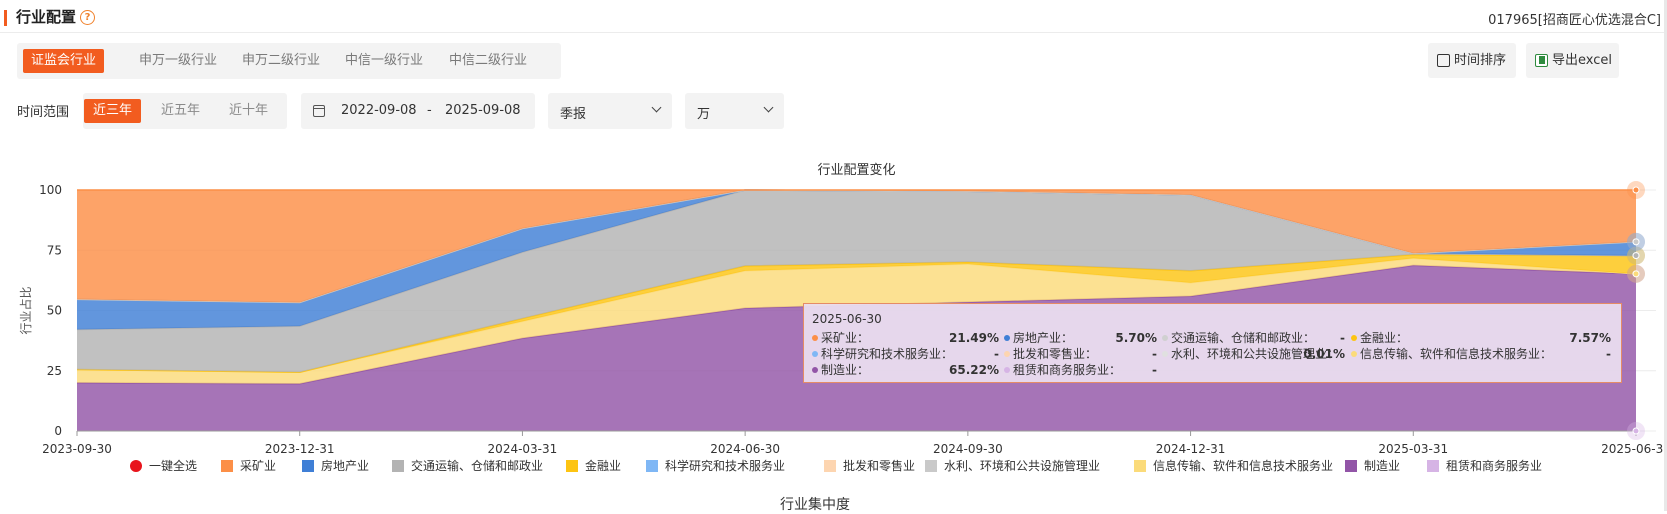 The width and height of the screenshot is (1667, 514). I want to click on tooltip-entry: 租赁和商务服务业： -, so click(1080, 370).